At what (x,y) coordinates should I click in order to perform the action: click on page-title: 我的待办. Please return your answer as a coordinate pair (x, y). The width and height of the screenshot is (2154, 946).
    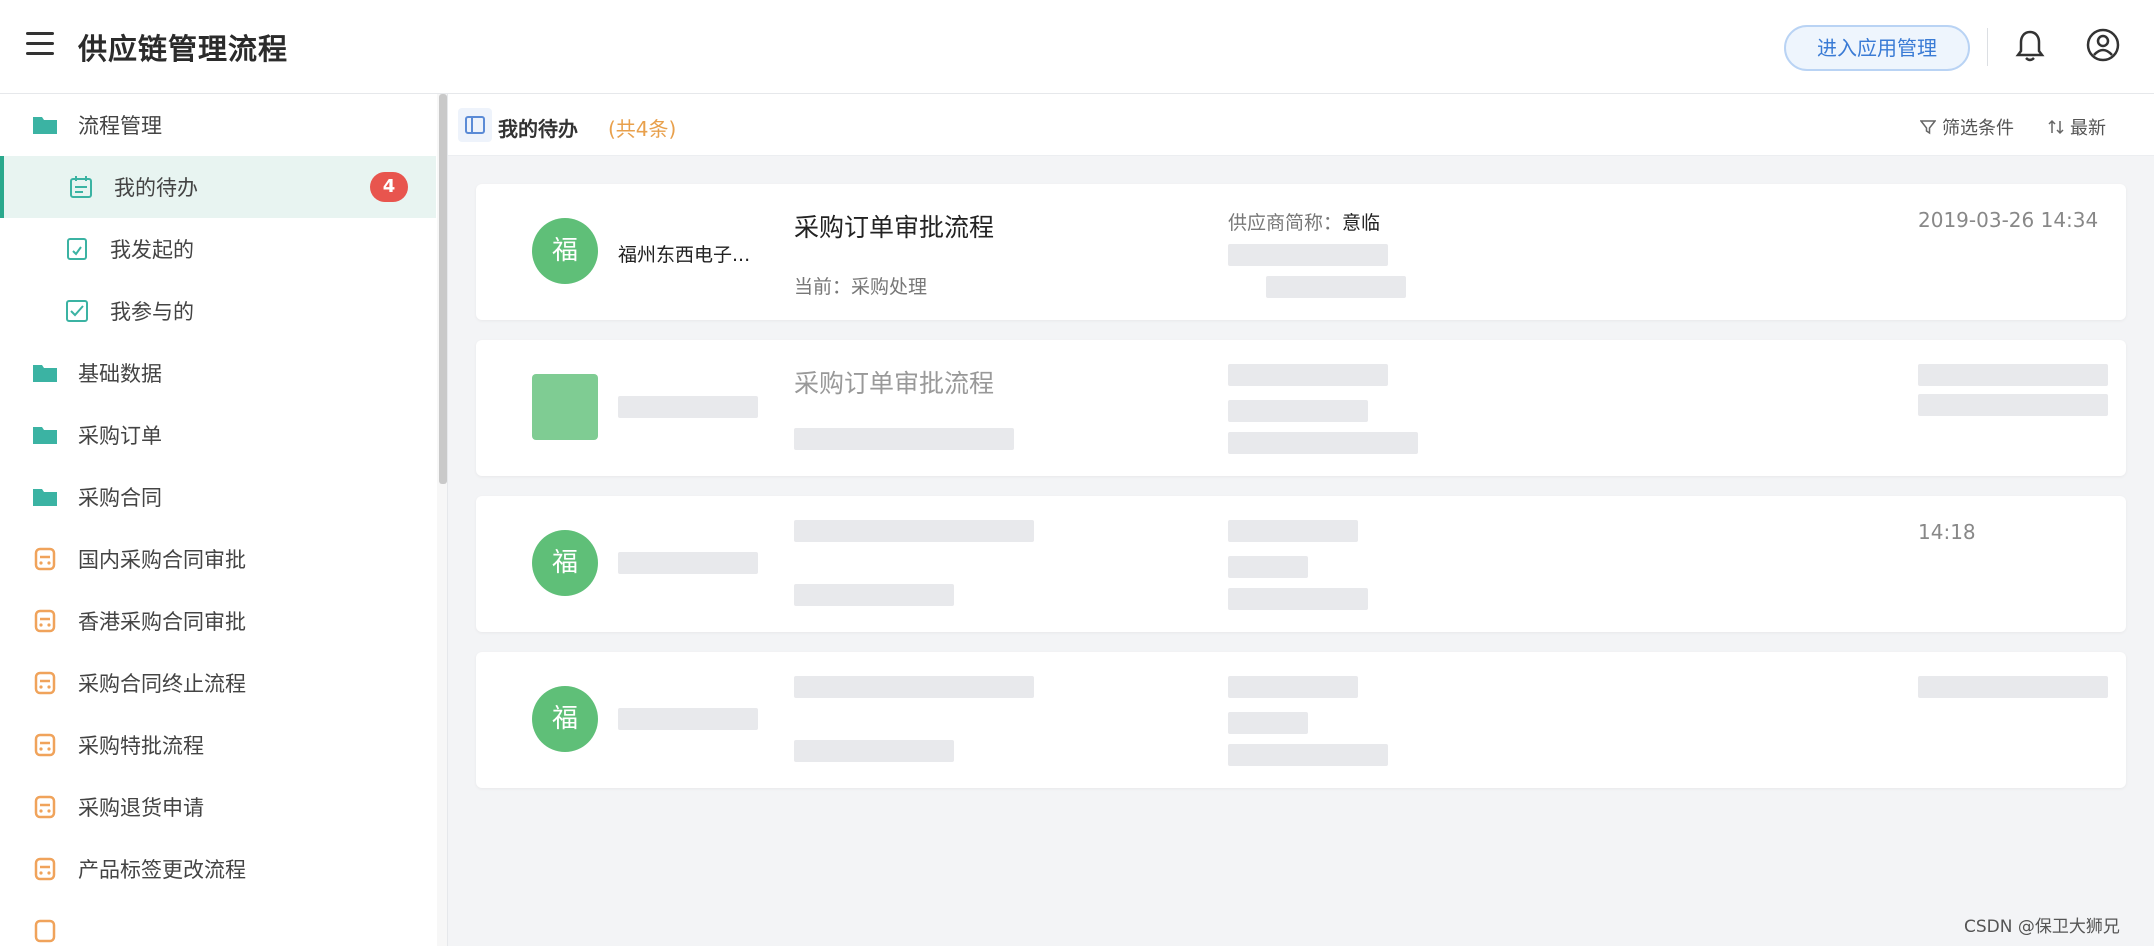
    Looking at the image, I should click on (538, 129).